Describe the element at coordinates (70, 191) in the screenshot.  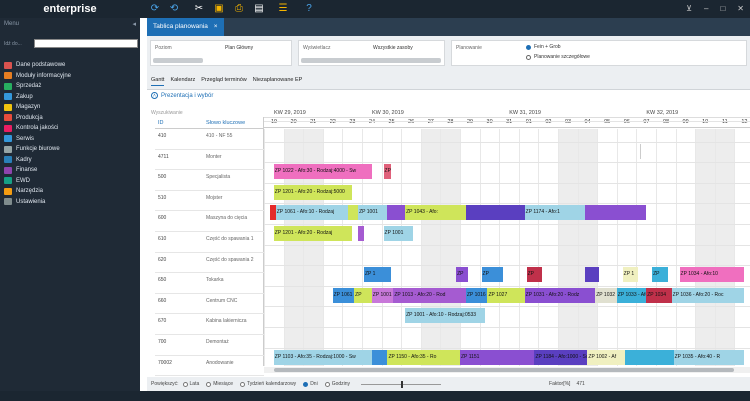
I see `sidebar-item: Narzędzia` at that location.